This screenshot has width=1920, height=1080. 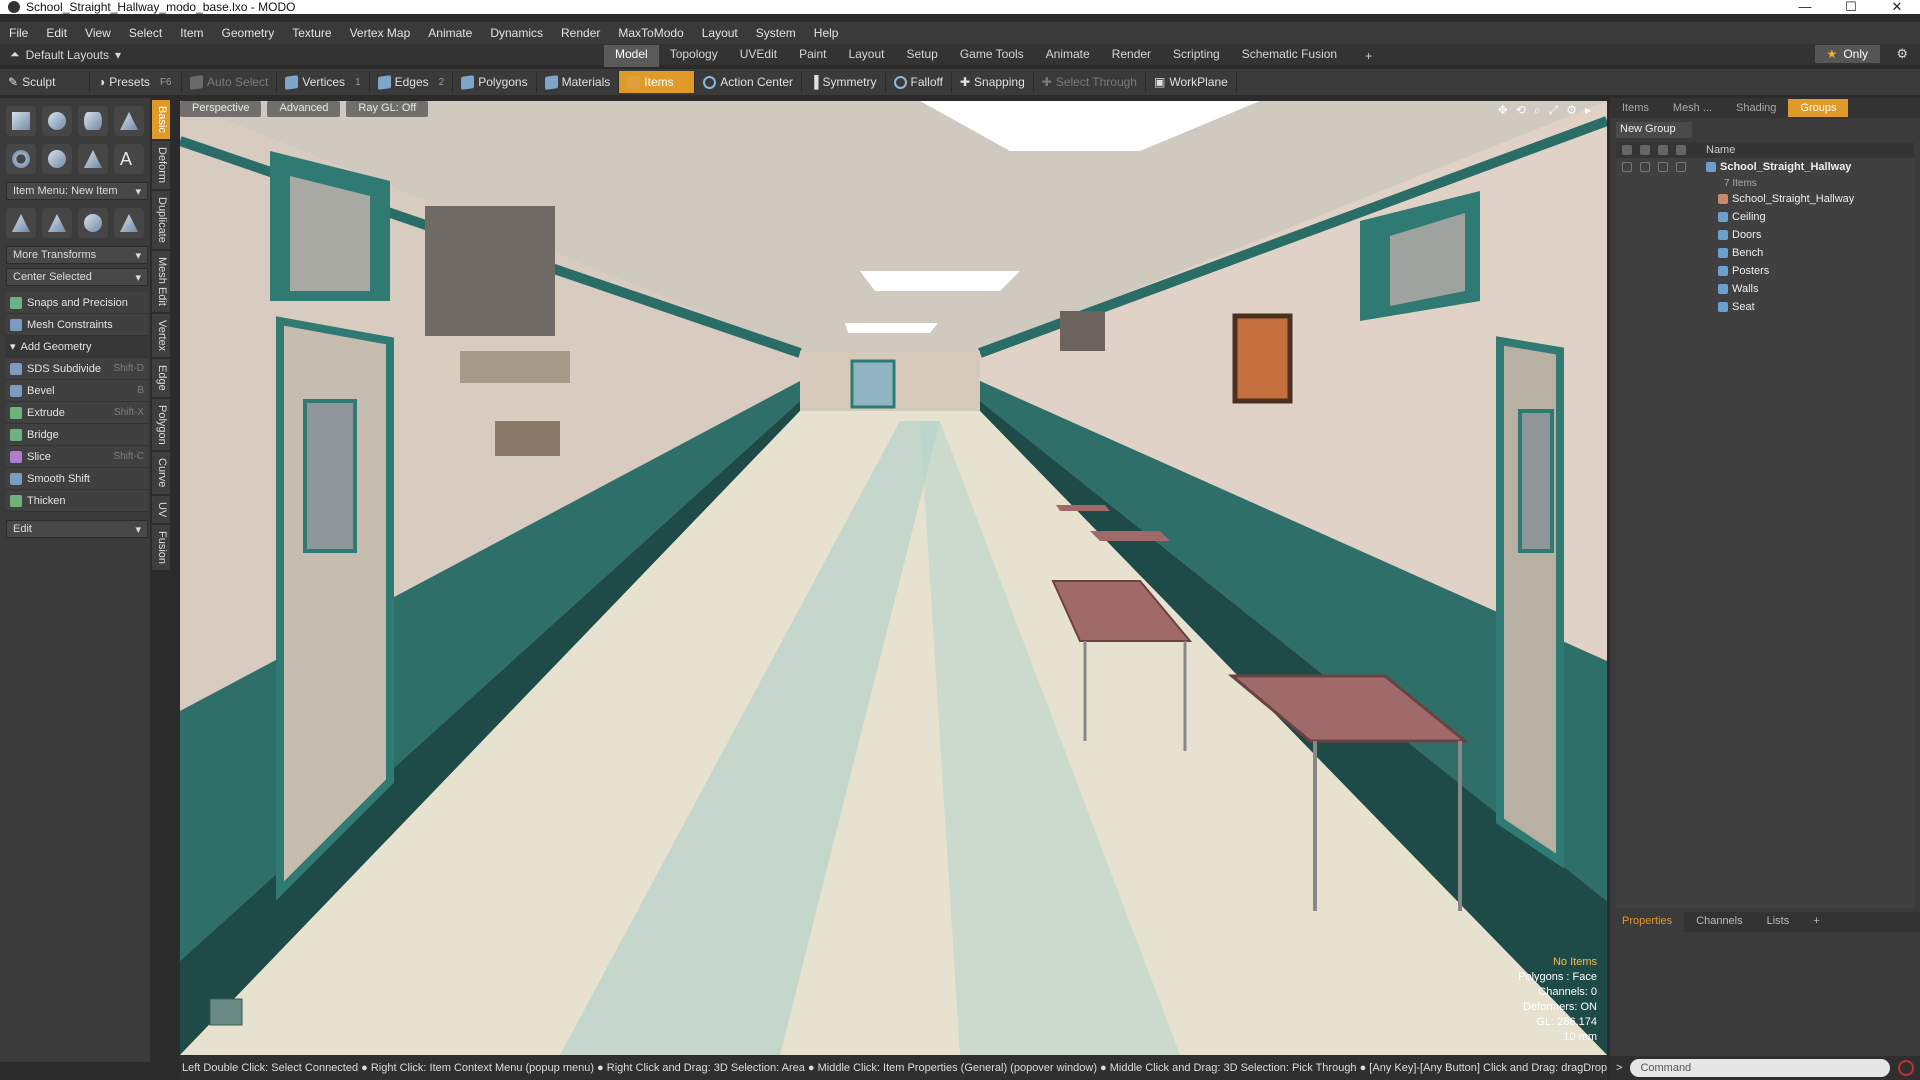 What do you see at coordinates (1663, 150) in the screenshot?
I see `render-column-icon` at bounding box center [1663, 150].